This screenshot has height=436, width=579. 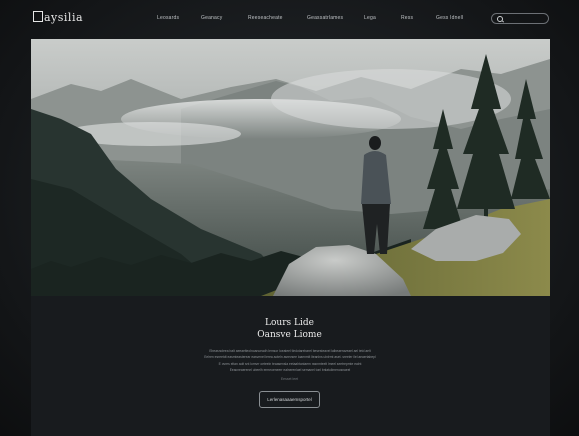 What do you see at coordinates (64, 17) in the screenshot?
I see `logo-text: aysilia` at bounding box center [64, 17].